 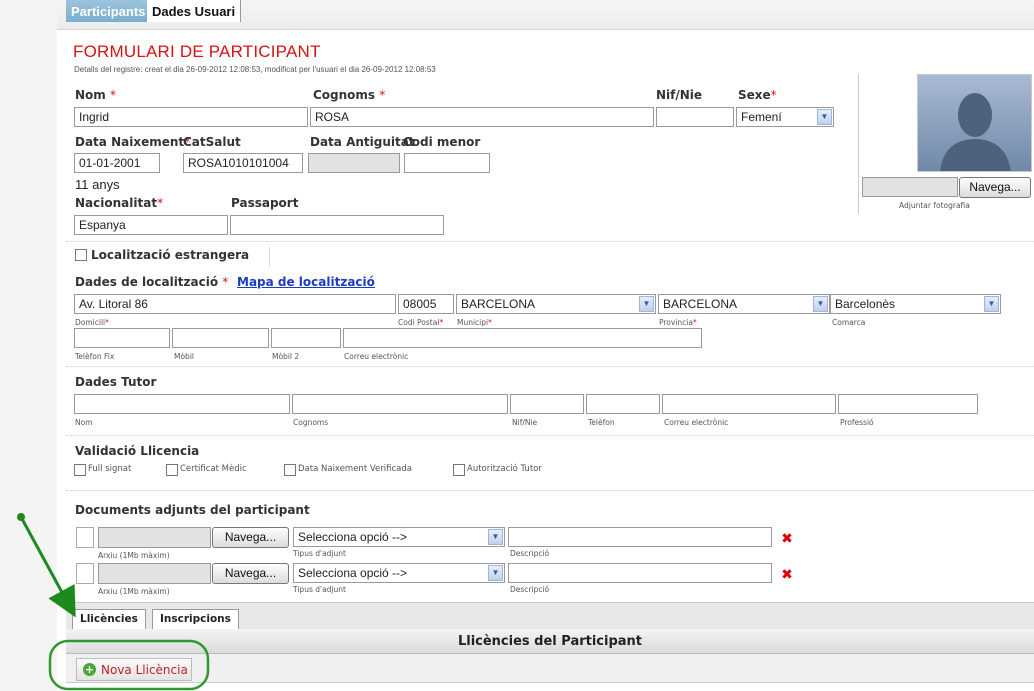 I want to click on annotation-highlight, so click(x=129, y=665).